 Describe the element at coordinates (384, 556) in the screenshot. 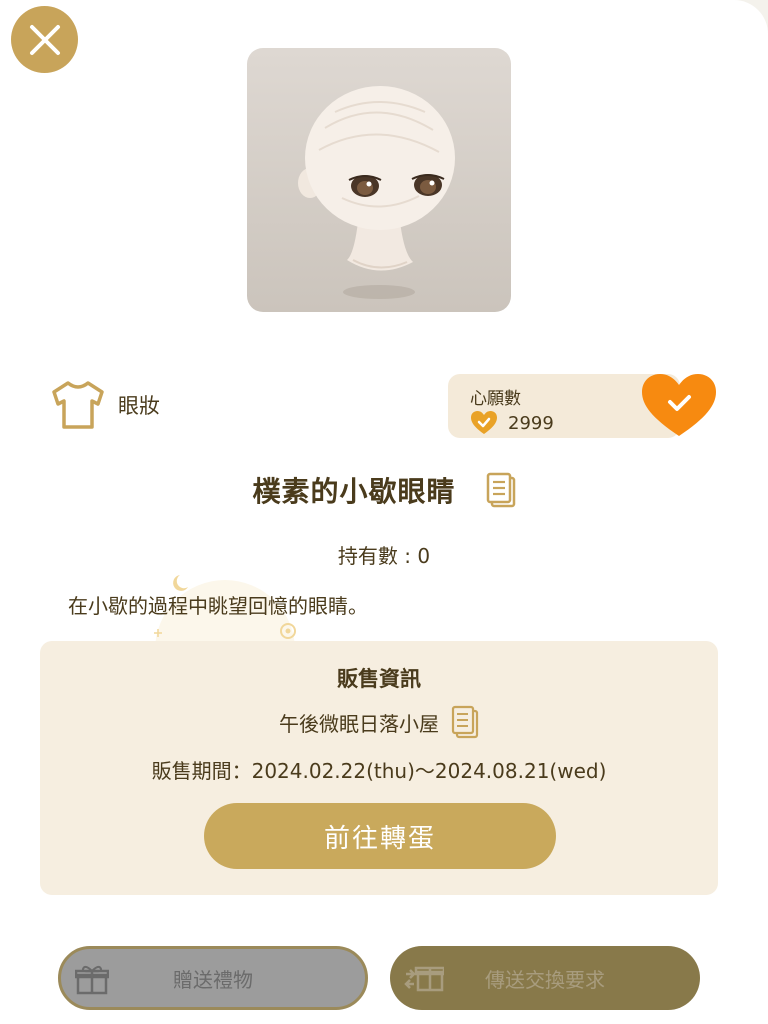

I see `owned-count: 持有數 : 0` at that location.